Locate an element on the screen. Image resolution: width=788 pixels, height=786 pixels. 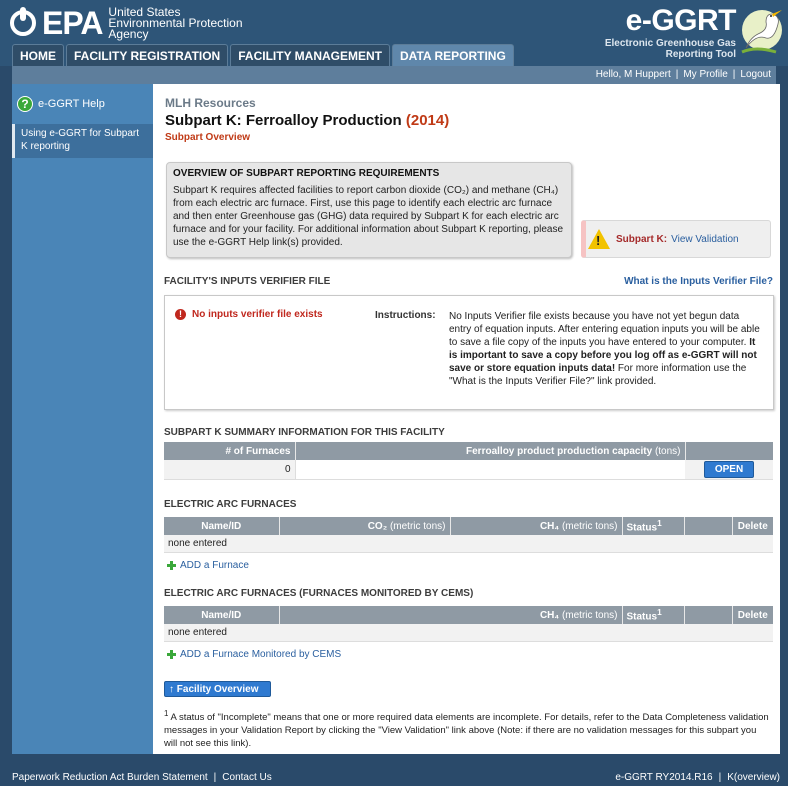
help-icon: ? is located at coordinates (25, 104).